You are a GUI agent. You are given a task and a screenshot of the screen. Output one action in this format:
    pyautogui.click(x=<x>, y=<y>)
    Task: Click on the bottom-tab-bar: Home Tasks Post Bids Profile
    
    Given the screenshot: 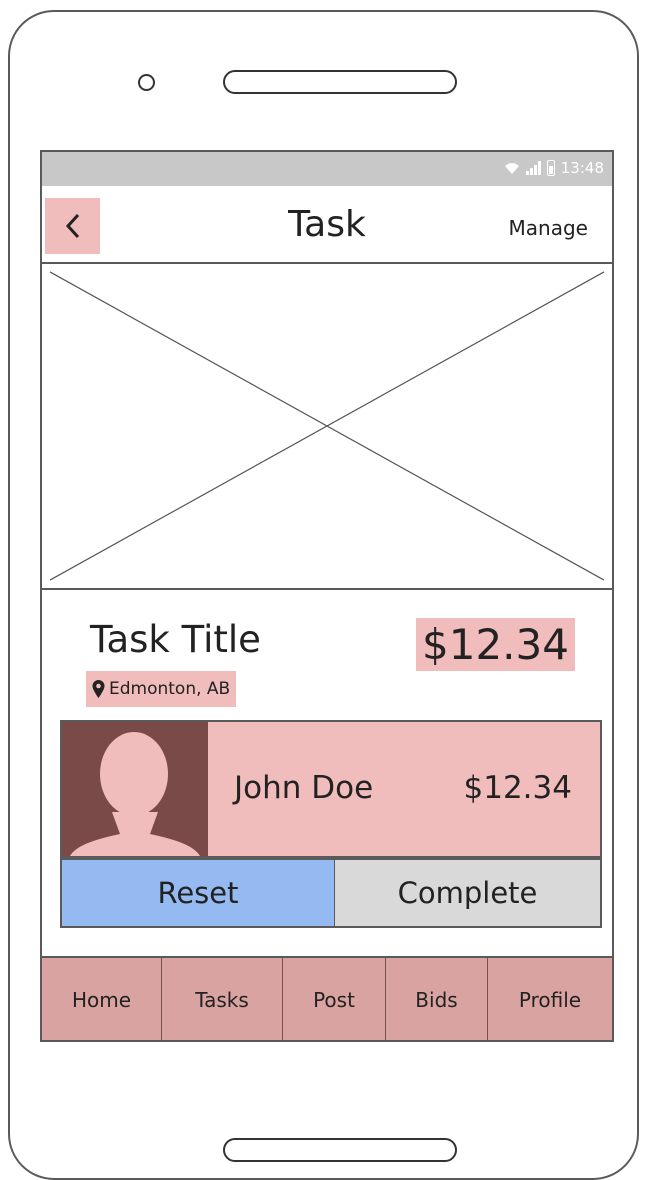 What is the action you would take?
    pyautogui.click(x=327, y=998)
    